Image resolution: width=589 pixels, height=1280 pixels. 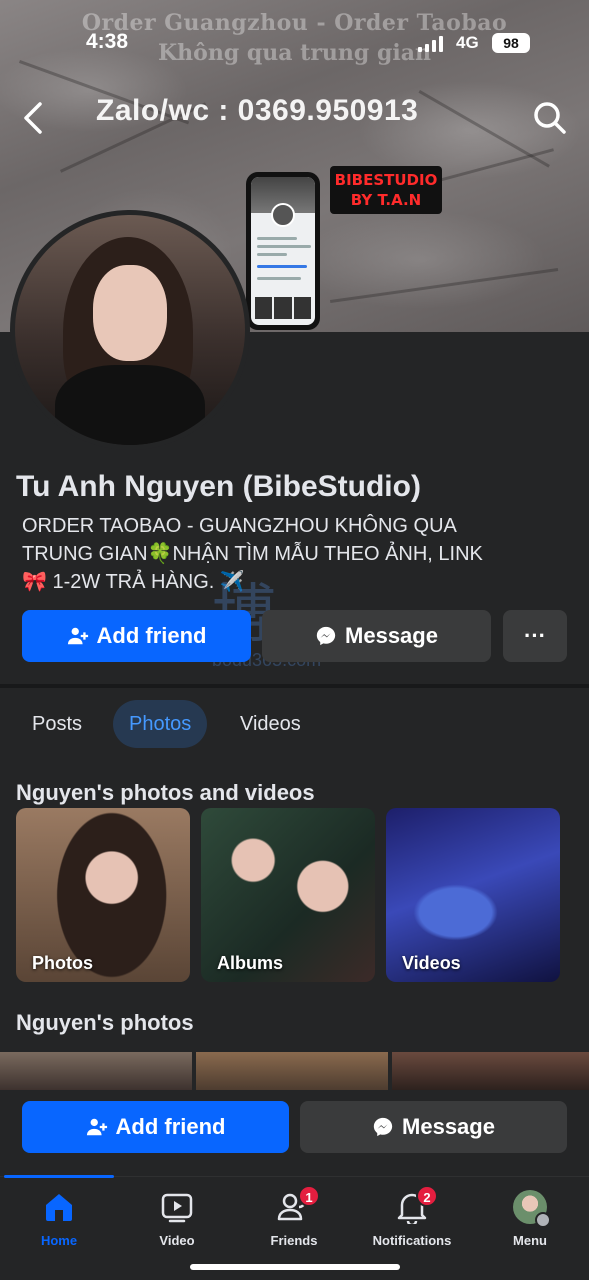 I want to click on section-divider, so click(x=294, y=686).